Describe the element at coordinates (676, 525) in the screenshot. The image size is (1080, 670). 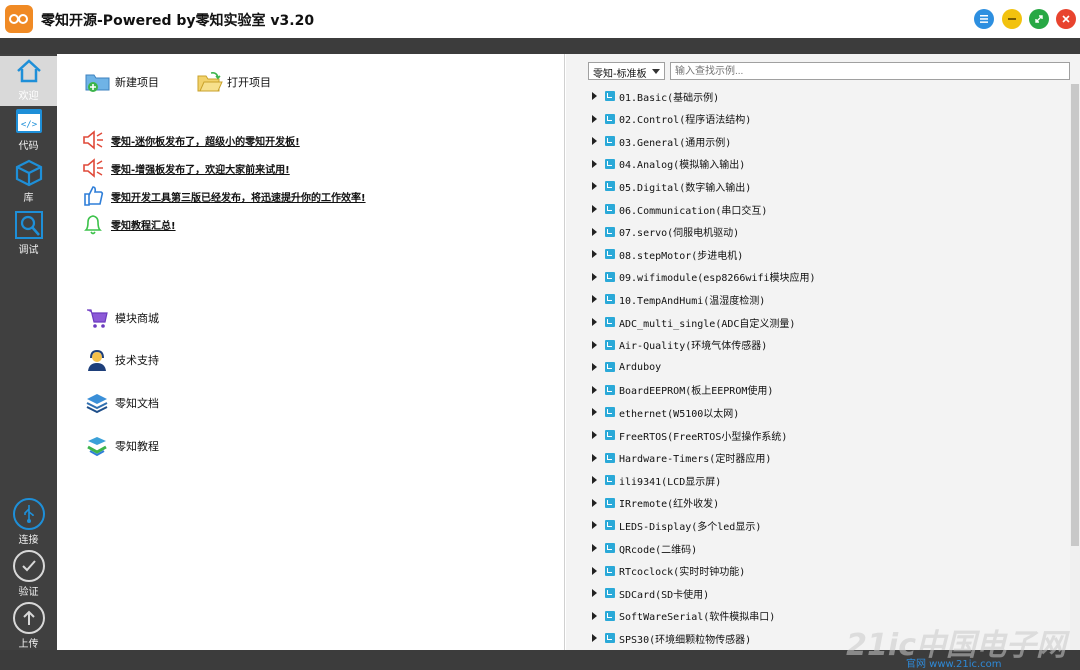
I see `example-tree-item: LEDS-Display(多个led显示)` at that location.